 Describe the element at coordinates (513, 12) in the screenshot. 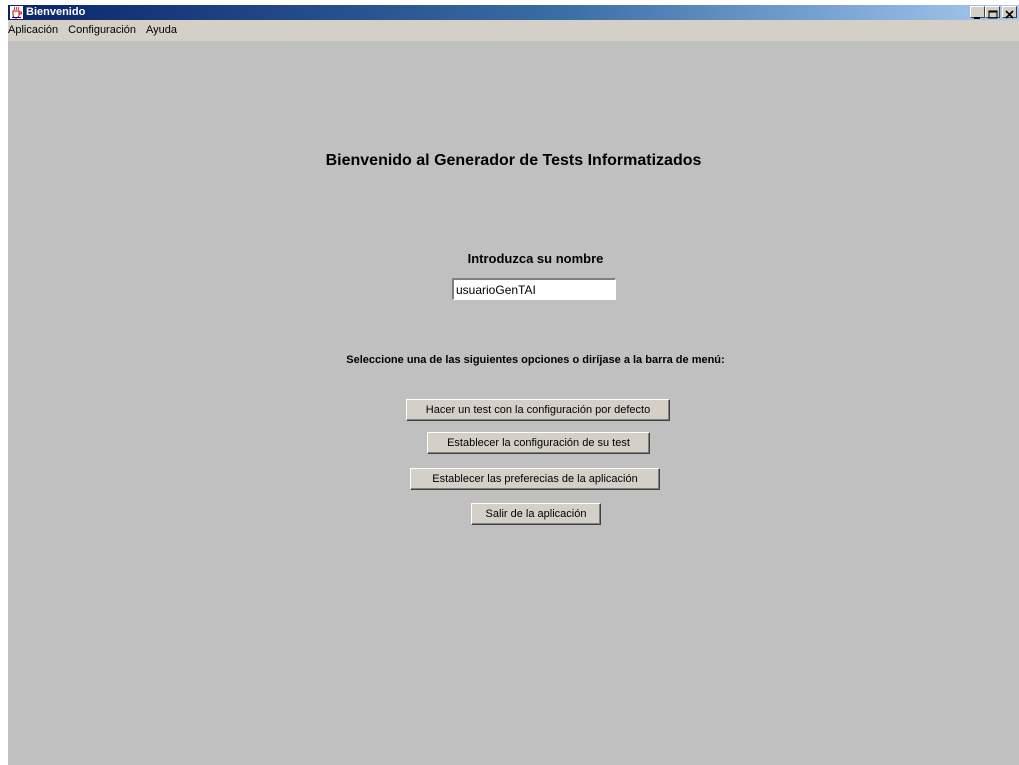

I see `title-bar: Bienvenido` at that location.